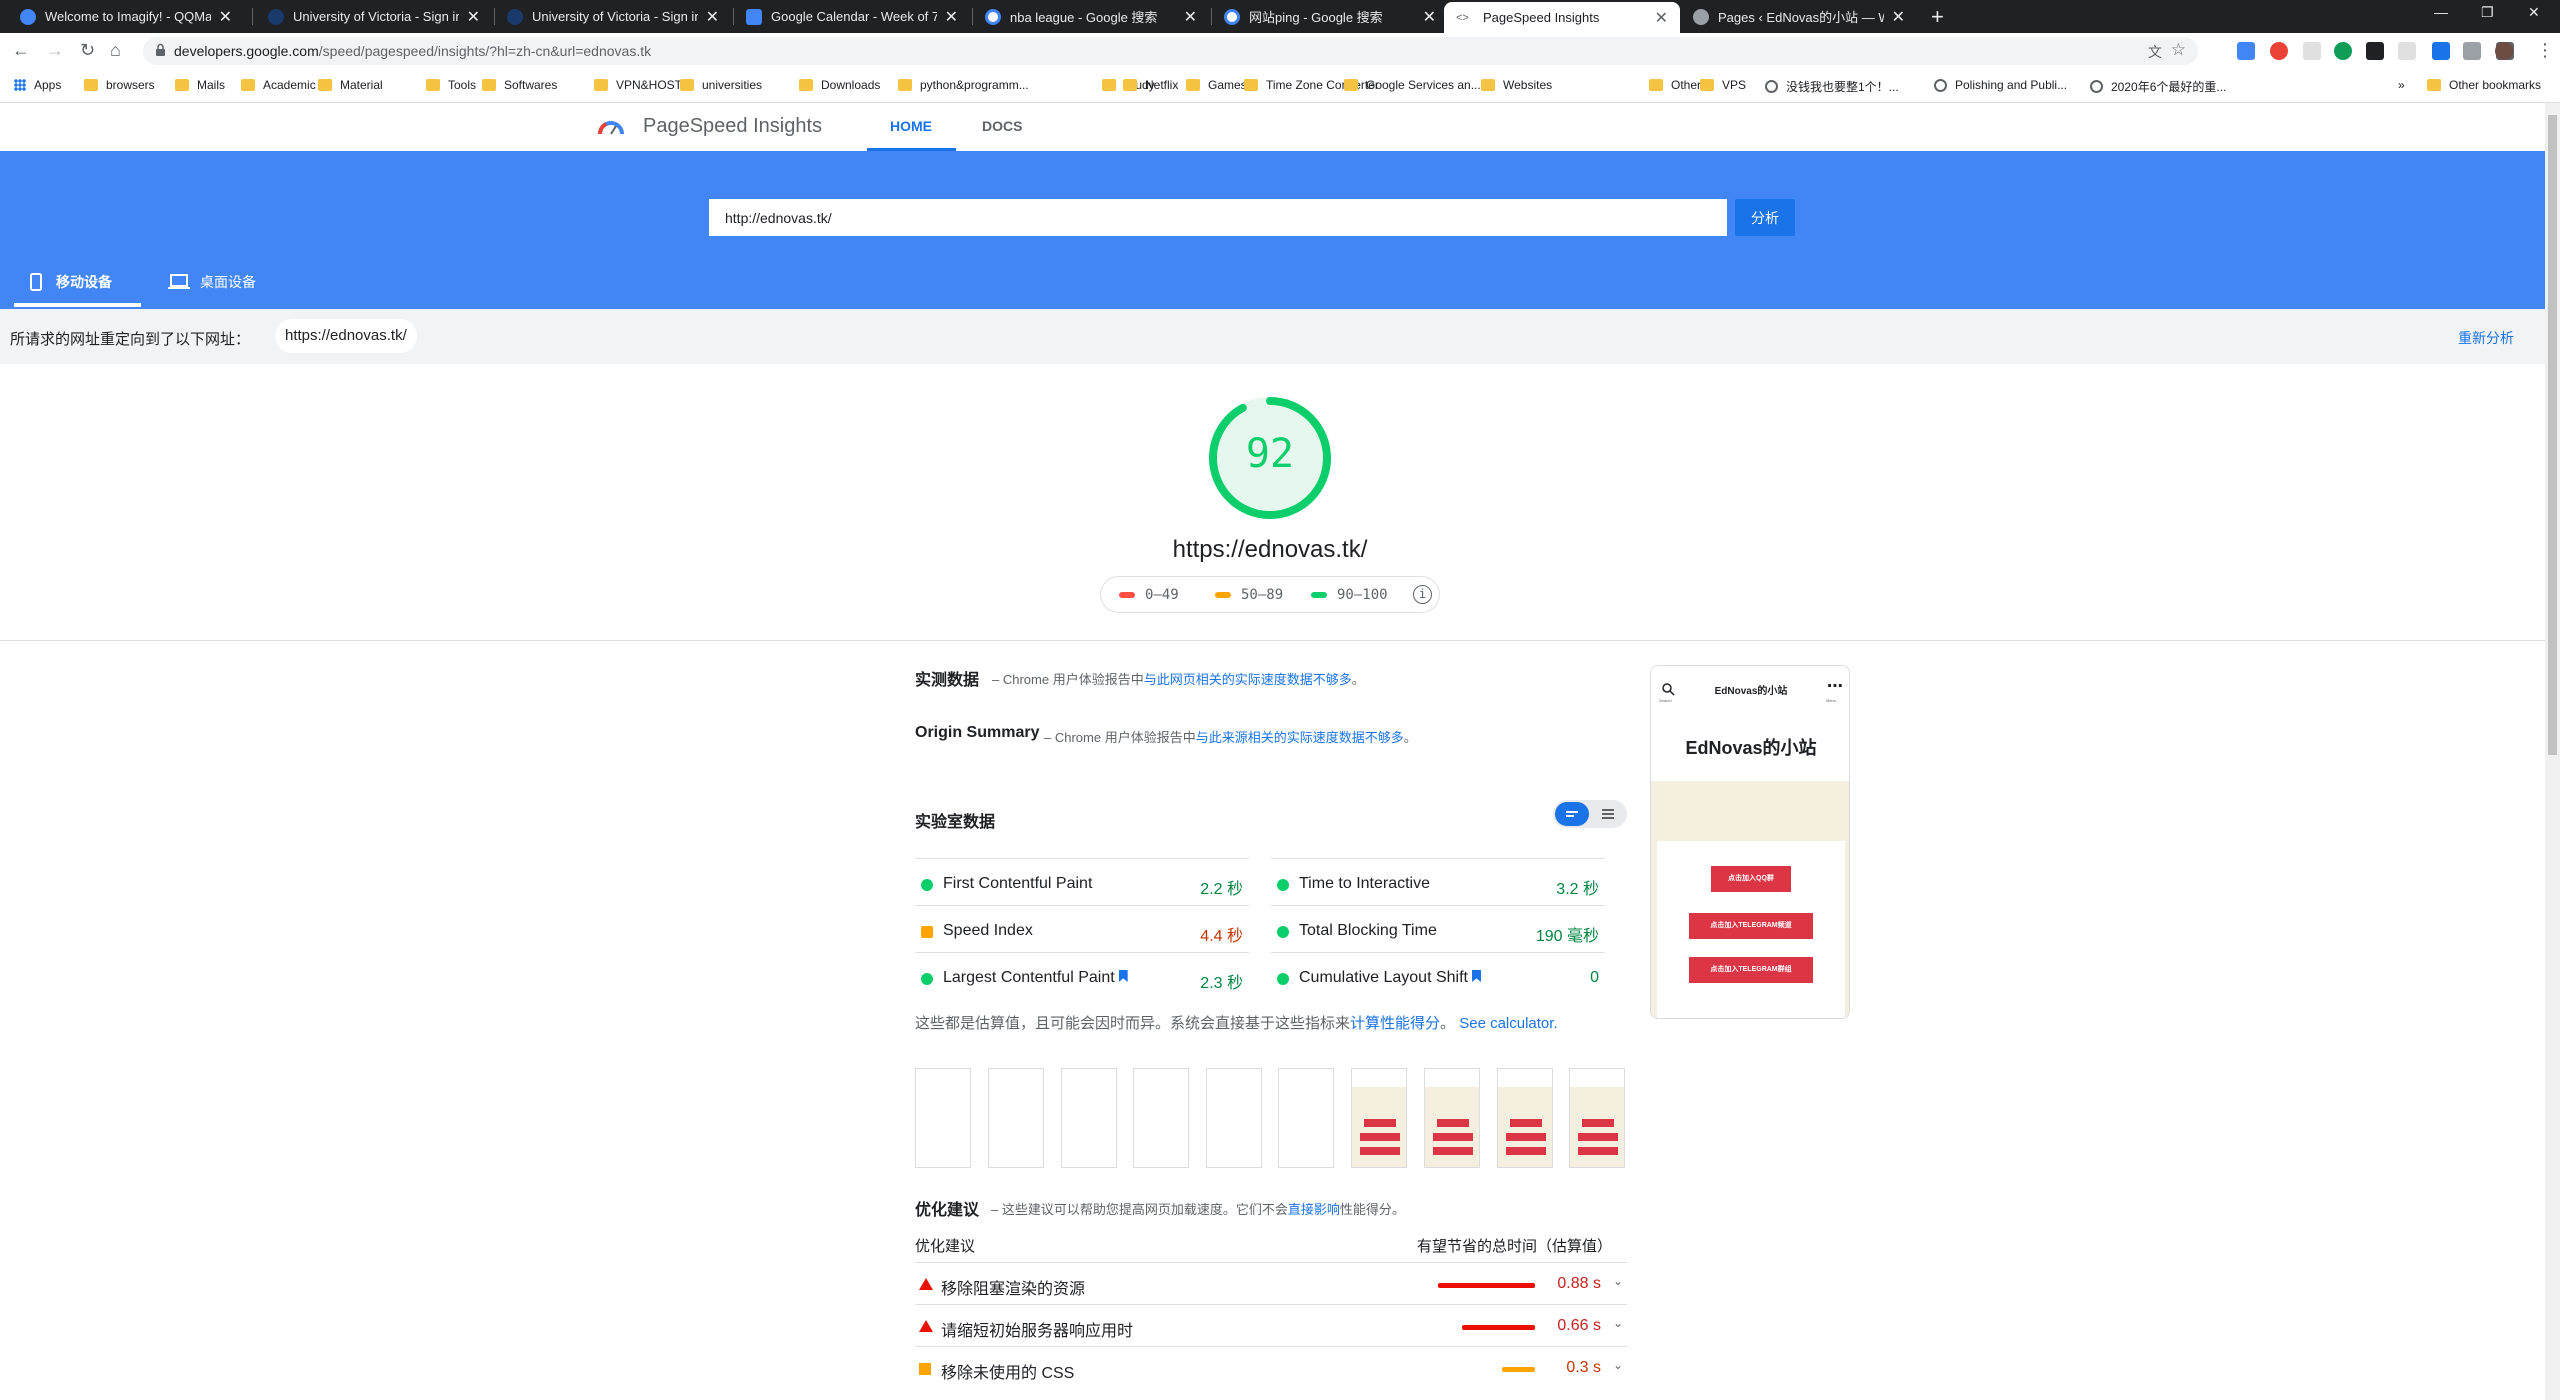 This screenshot has height=1400, width=2560. What do you see at coordinates (1937, 17) in the screenshot?
I see `new-tab-button: +` at bounding box center [1937, 17].